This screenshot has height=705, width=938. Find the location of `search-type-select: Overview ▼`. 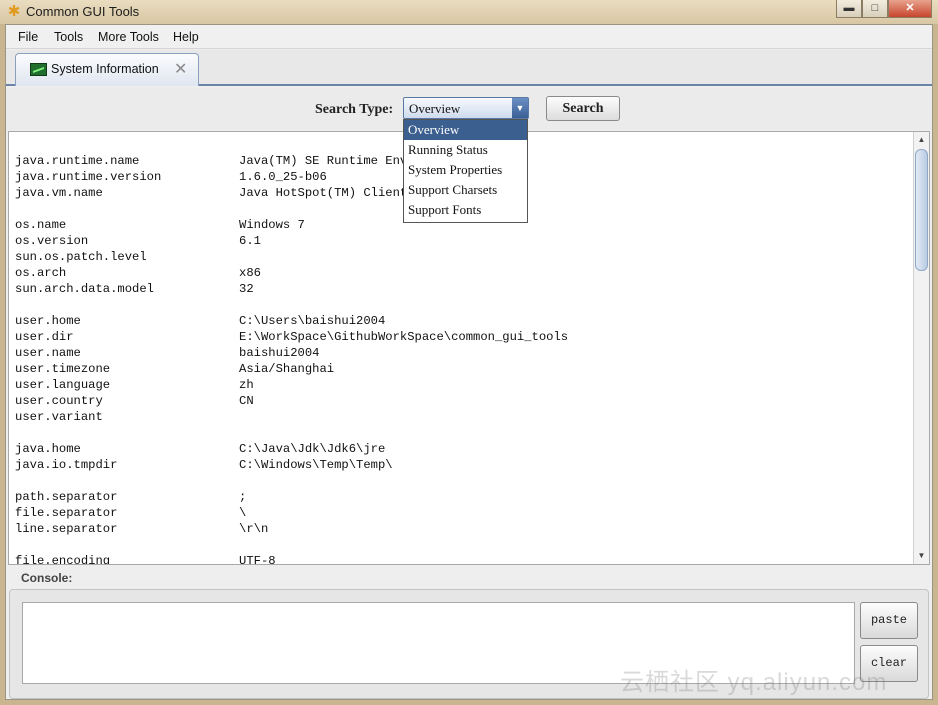

search-type-select: Overview ▼ is located at coordinates (466, 108).